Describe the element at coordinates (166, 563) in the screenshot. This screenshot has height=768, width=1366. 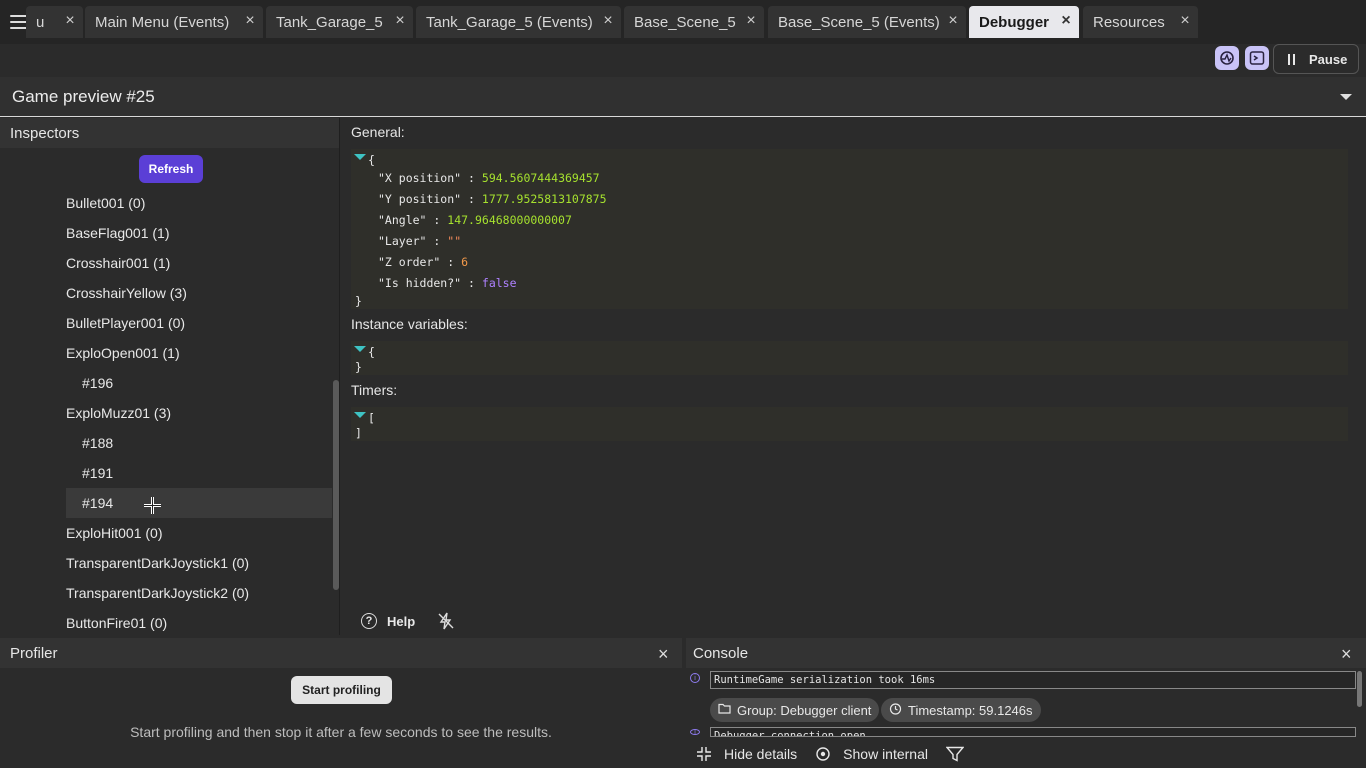
I see `tree-item: TransparentDarkJoystick1 (0)` at that location.